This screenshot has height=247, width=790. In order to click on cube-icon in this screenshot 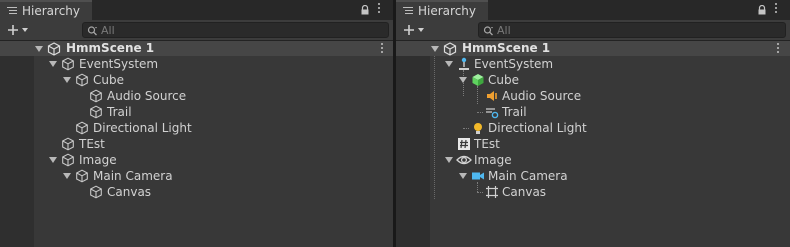, I will do `click(478, 80)`.